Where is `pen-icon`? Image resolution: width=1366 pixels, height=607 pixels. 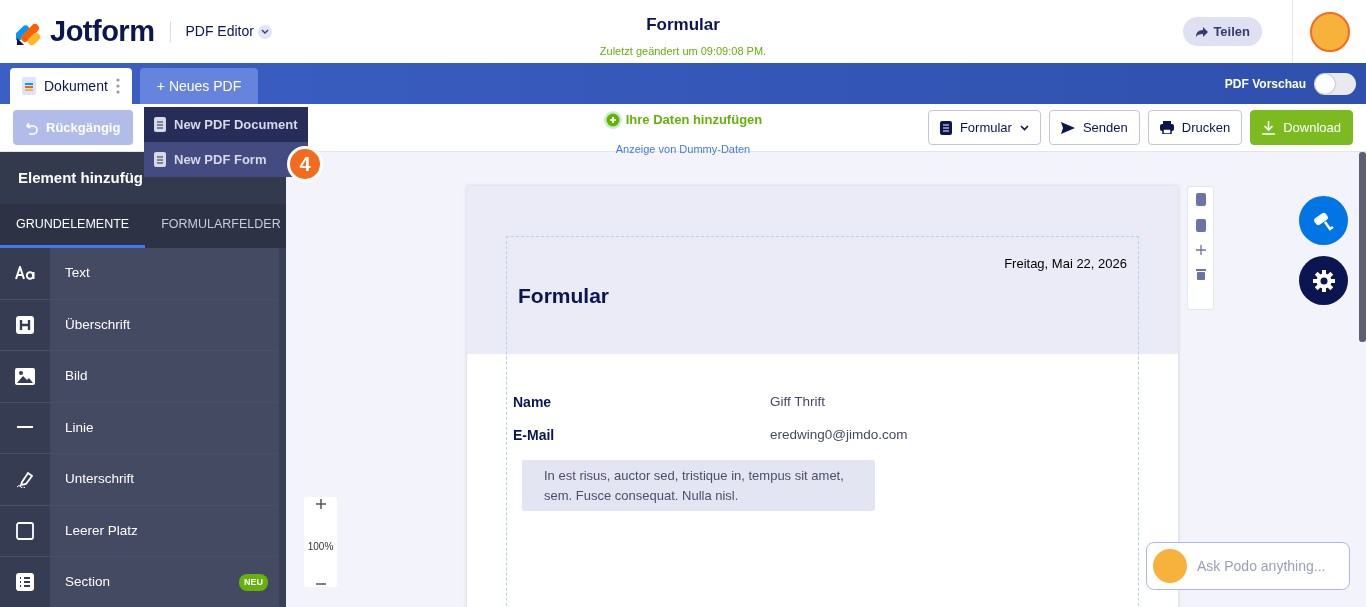 pen-icon is located at coordinates (25, 479).